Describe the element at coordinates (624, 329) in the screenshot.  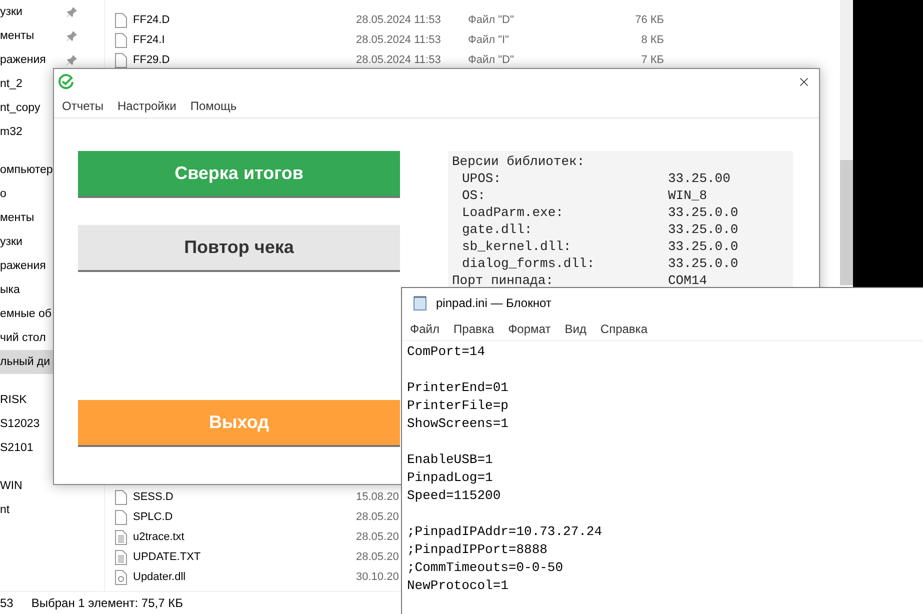
I see `menu-item: Справка` at that location.